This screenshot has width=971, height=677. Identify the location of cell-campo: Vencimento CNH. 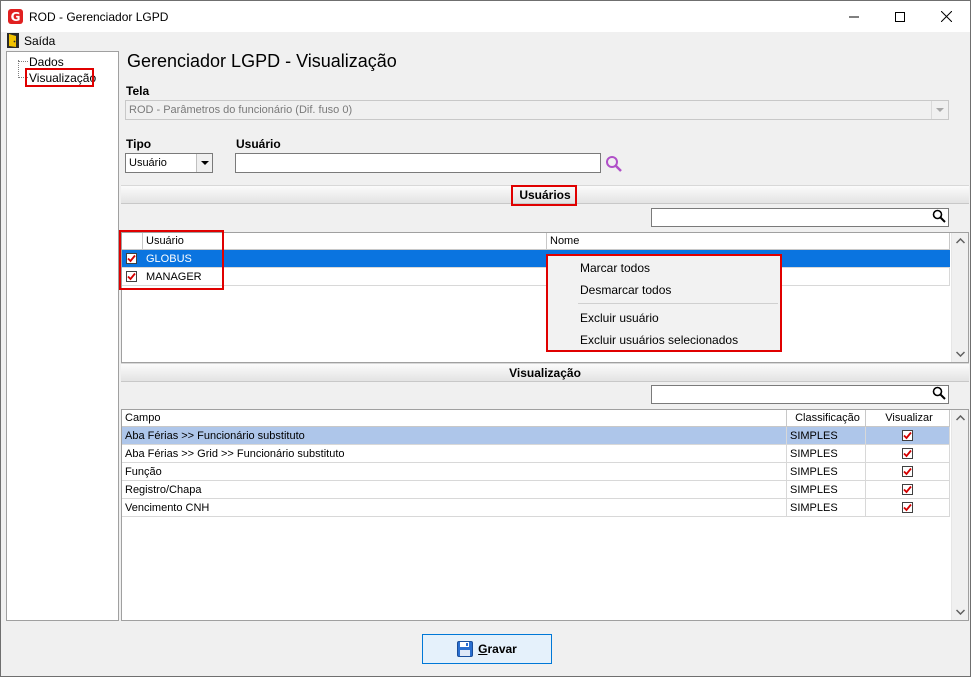
(454, 508).